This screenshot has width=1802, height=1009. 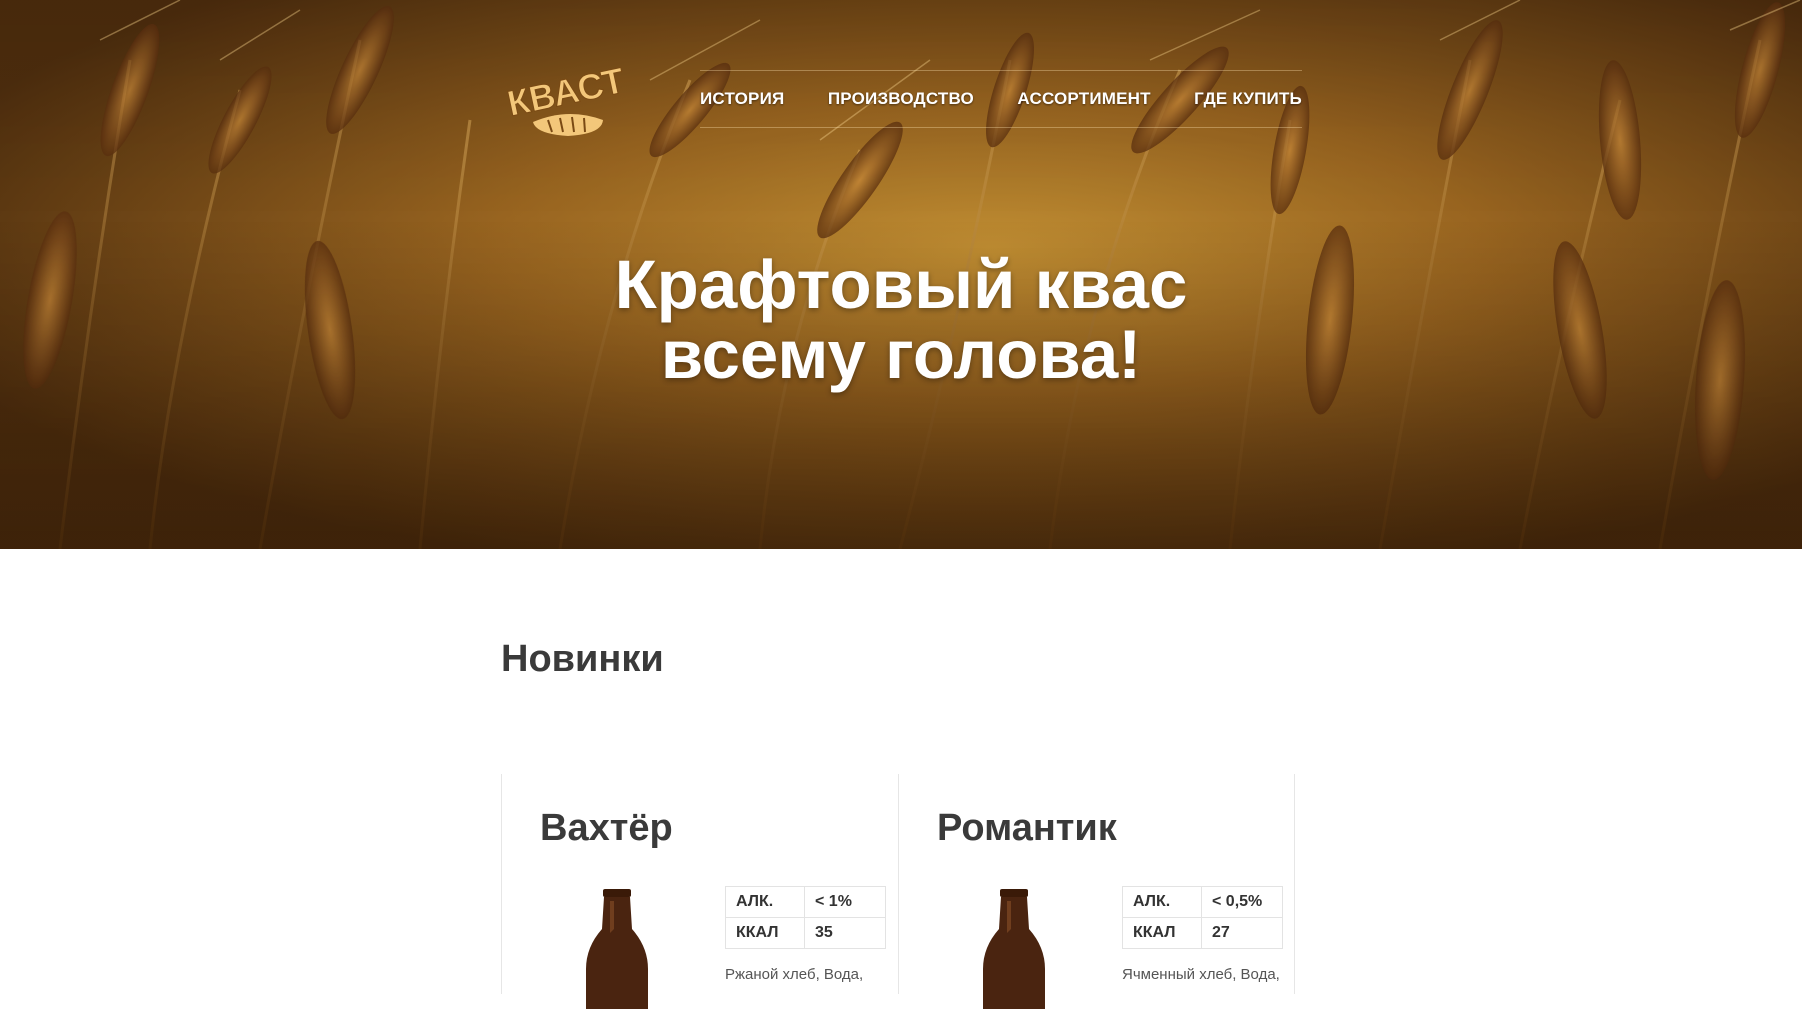 What do you see at coordinates (901, 354) in the screenshot?
I see `hero-title-line-2: всему голова!` at bounding box center [901, 354].